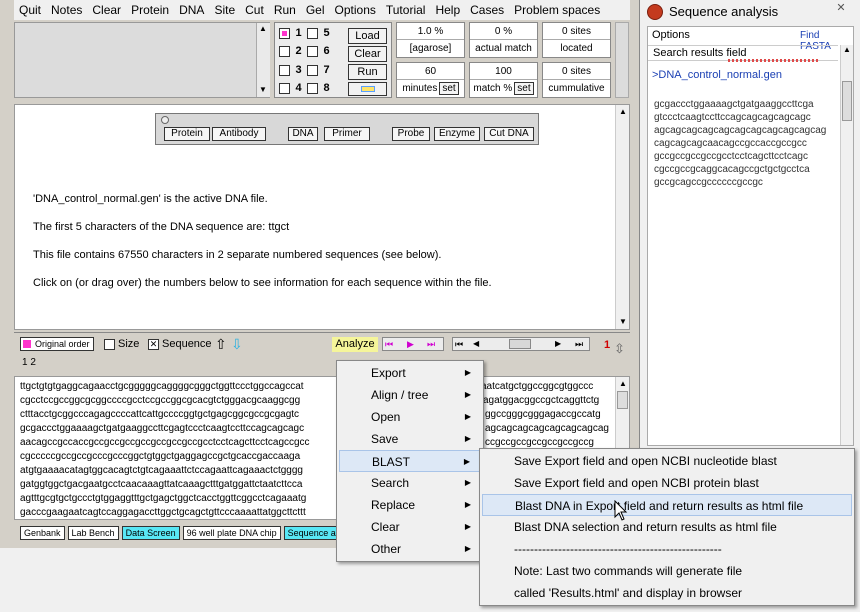 Image resolution: width=860 pixels, height=612 pixels. I want to click on palette-close-icon, so click(165, 120).